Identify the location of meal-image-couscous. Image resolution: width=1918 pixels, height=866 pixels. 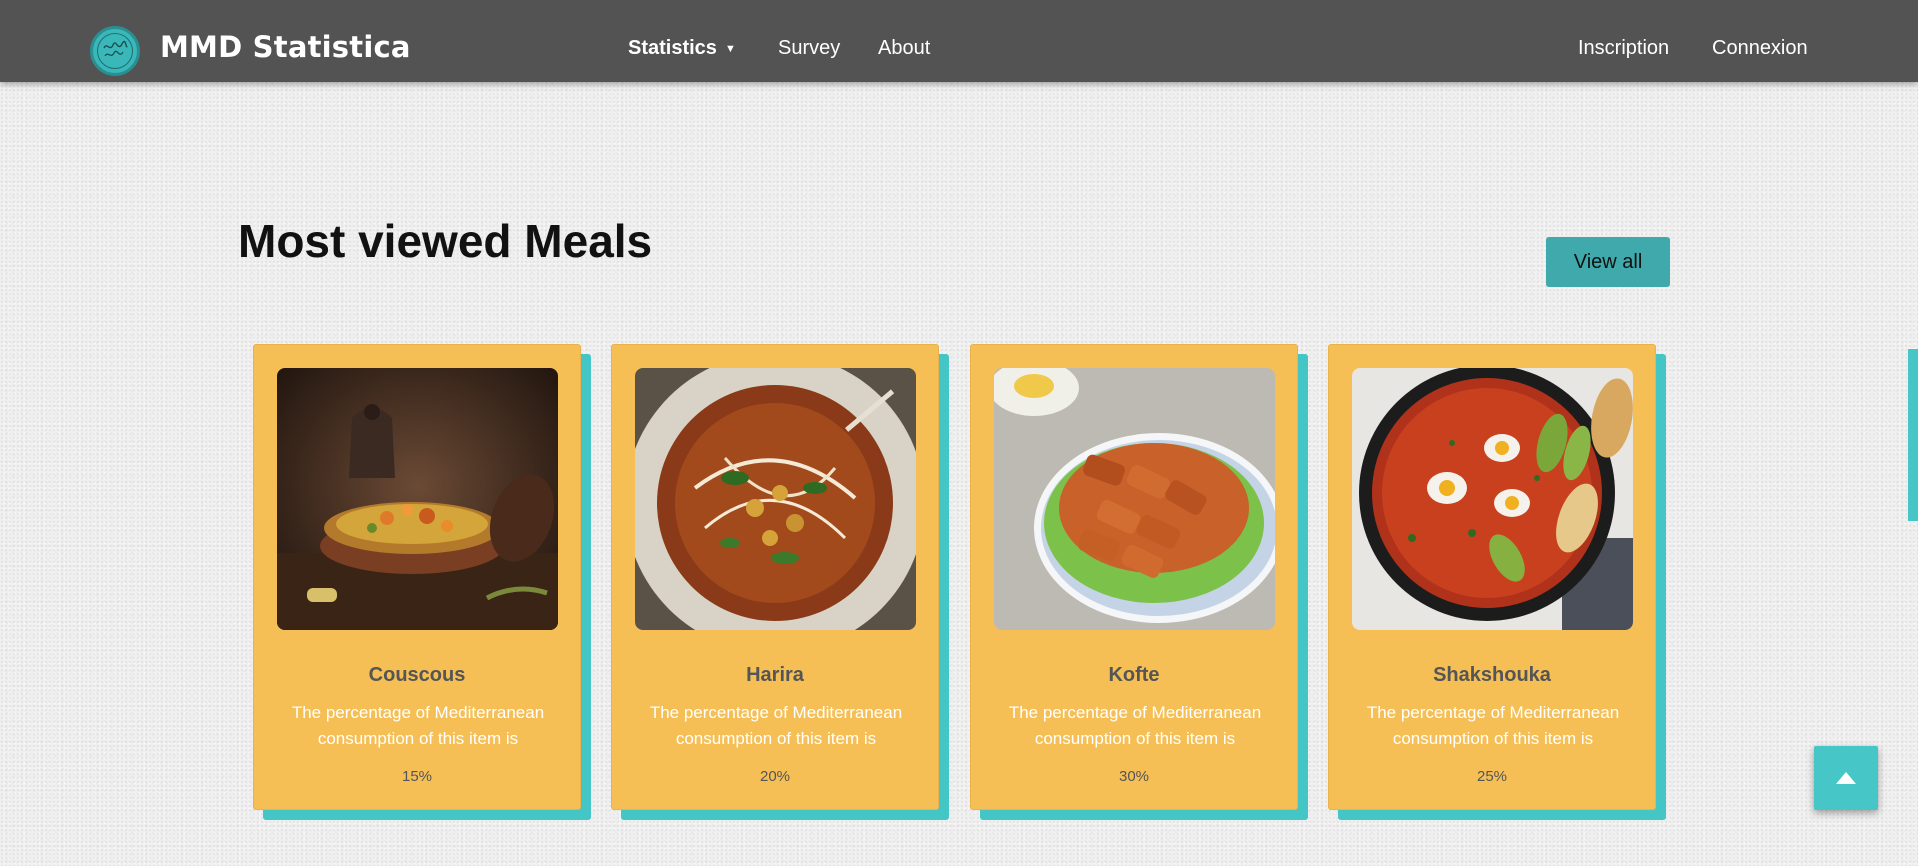
(417, 499).